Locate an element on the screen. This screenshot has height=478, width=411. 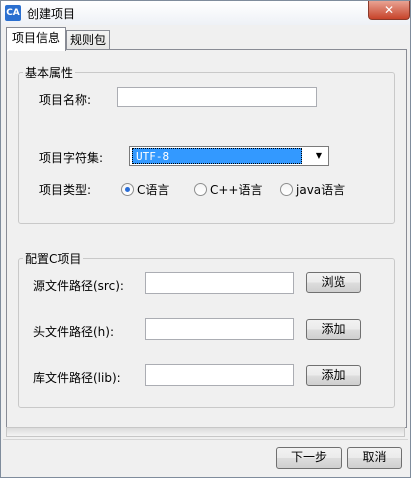
horizontal-scrollbar is located at coordinates (205, 432).